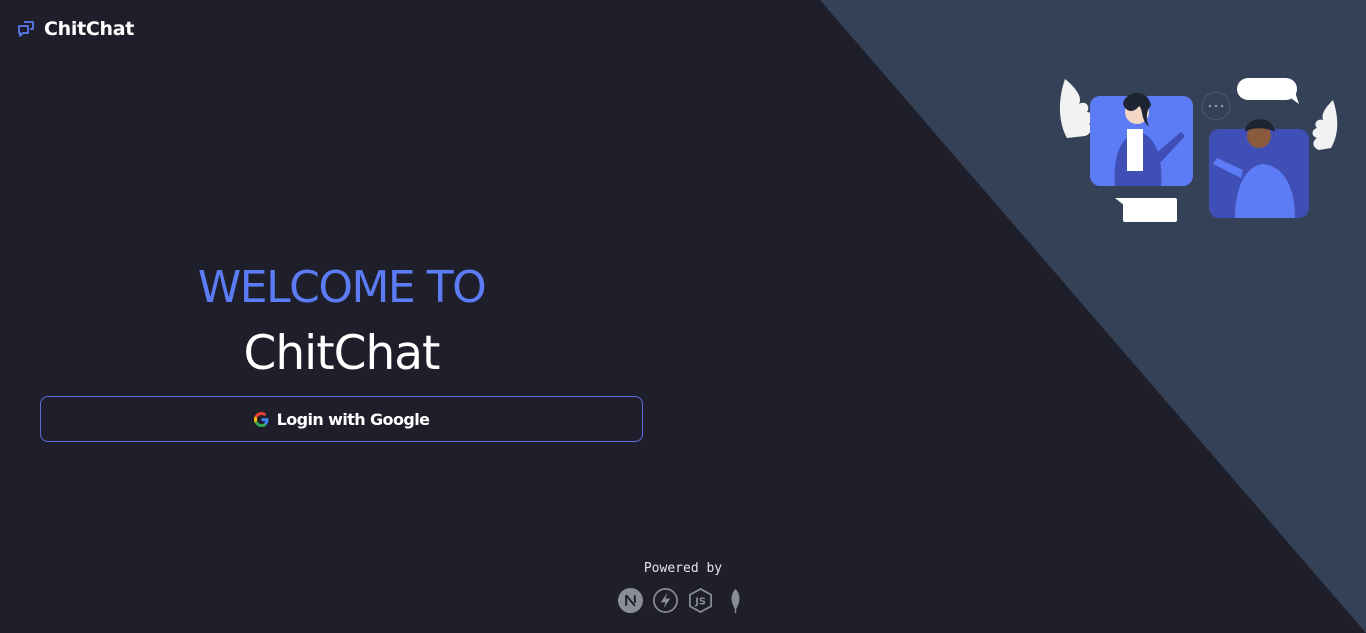 Image resolution: width=1366 pixels, height=633 pixels. Describe the element at coordinates (353, 419) in the screenshot. I see `login-button-label: Login with Google` at that location.